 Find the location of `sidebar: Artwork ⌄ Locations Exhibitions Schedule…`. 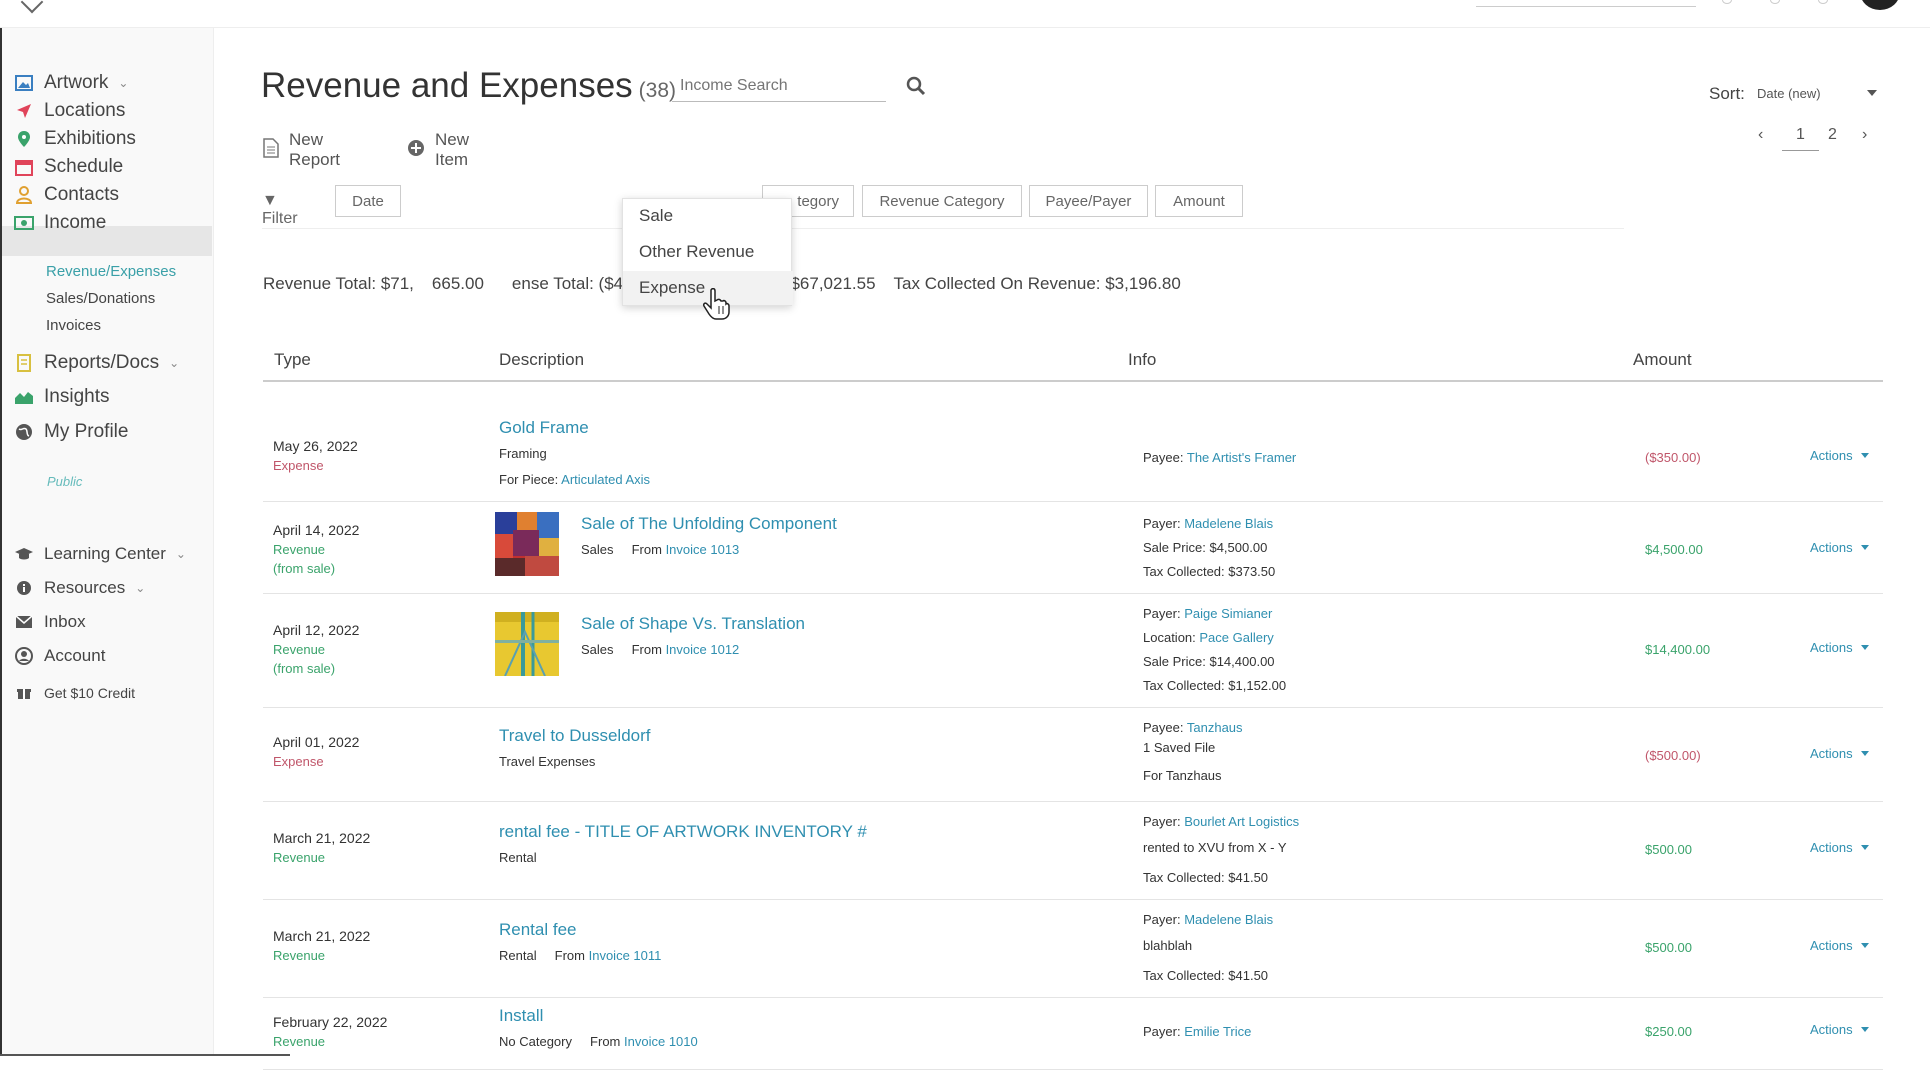

sidebar: Artwork ⌄ Locations Exhibitions Schedule… is located at coordinates (107, 541).